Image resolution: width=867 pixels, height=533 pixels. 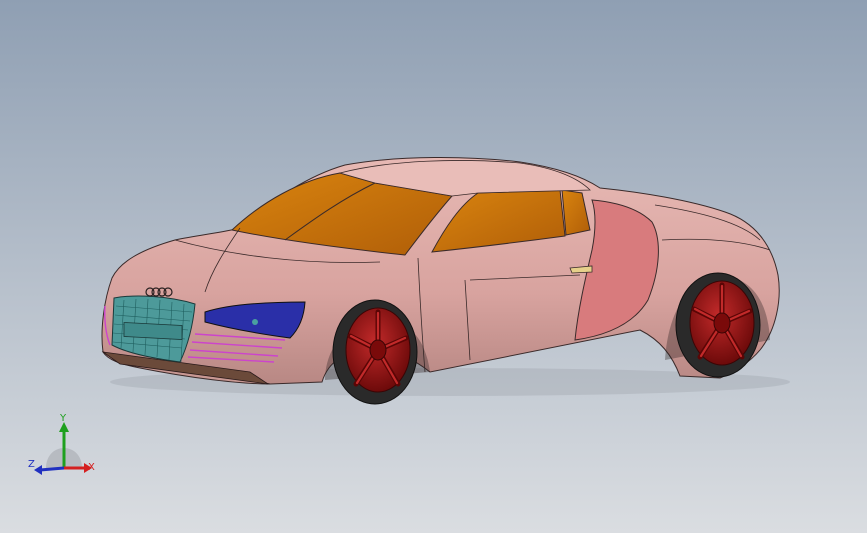 What do you see at coordinates (718, 325) in the screenshot?
I see `rear-wheel` at bounding box center [718, 325].